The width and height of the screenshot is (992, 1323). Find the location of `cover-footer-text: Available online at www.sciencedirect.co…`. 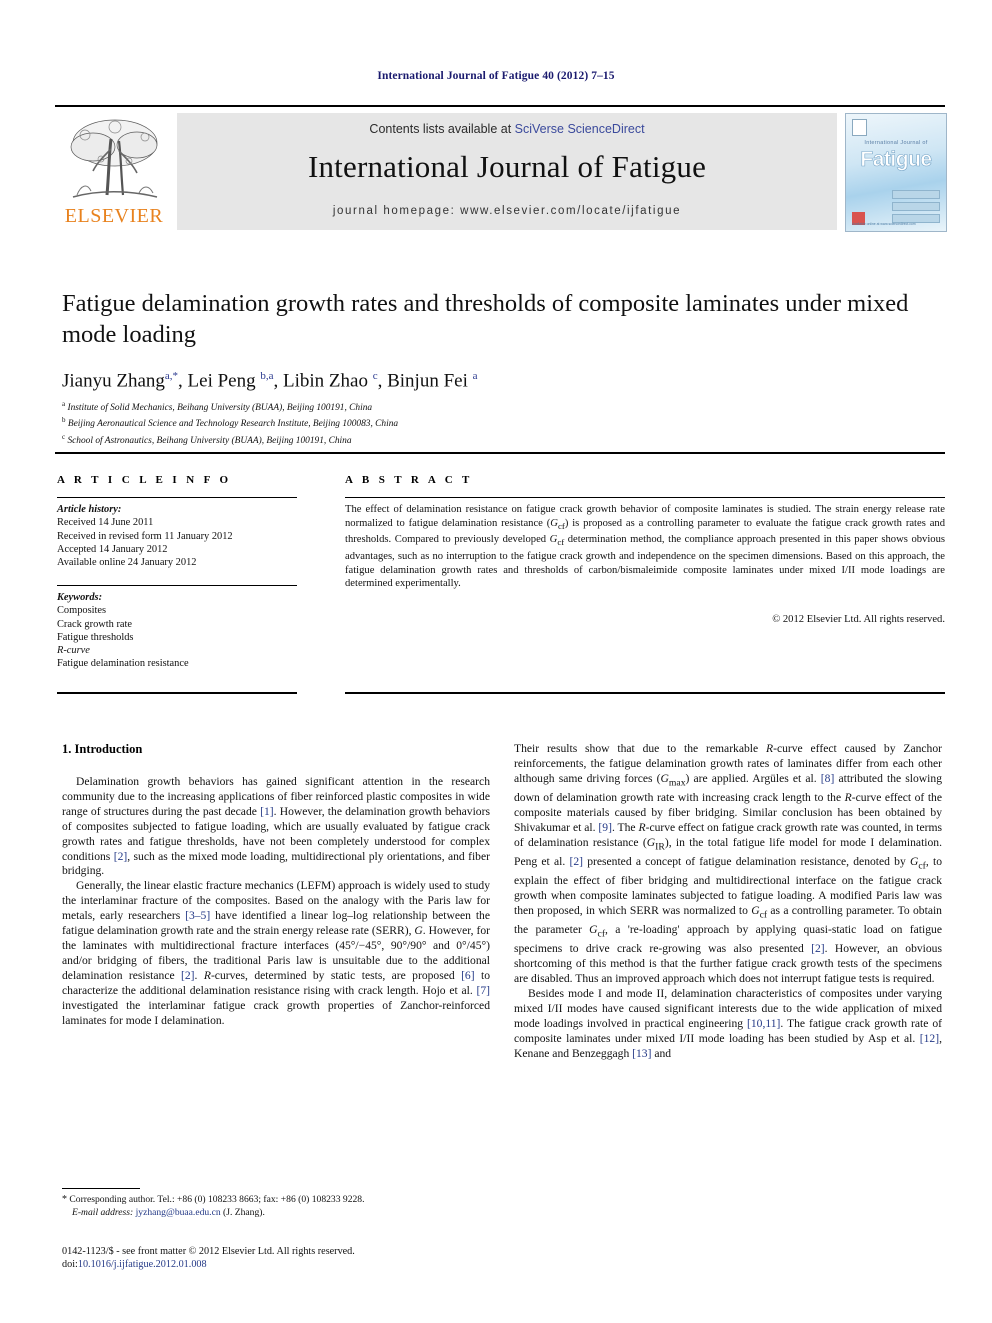

cover-footer-text: Available online at www.sciencedirect.co… is located at coordinates (884, 224).